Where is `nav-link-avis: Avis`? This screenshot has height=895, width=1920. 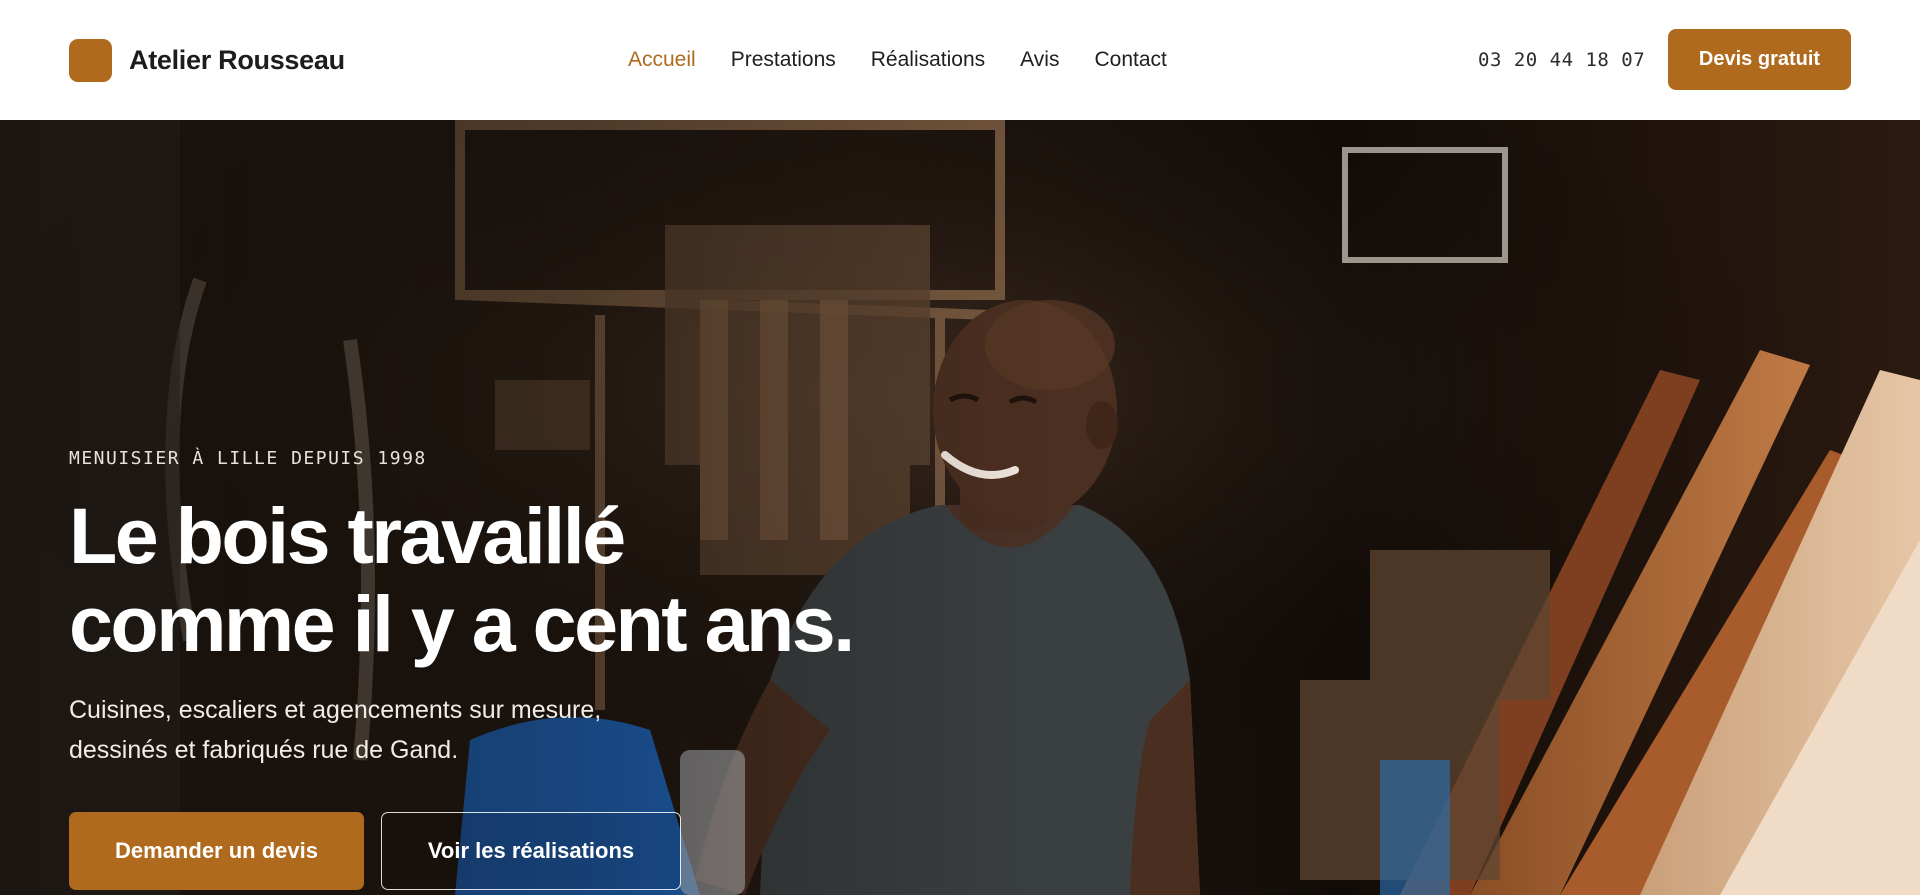 nav-link-avis: Avis is located at coordinates (1039, 60).